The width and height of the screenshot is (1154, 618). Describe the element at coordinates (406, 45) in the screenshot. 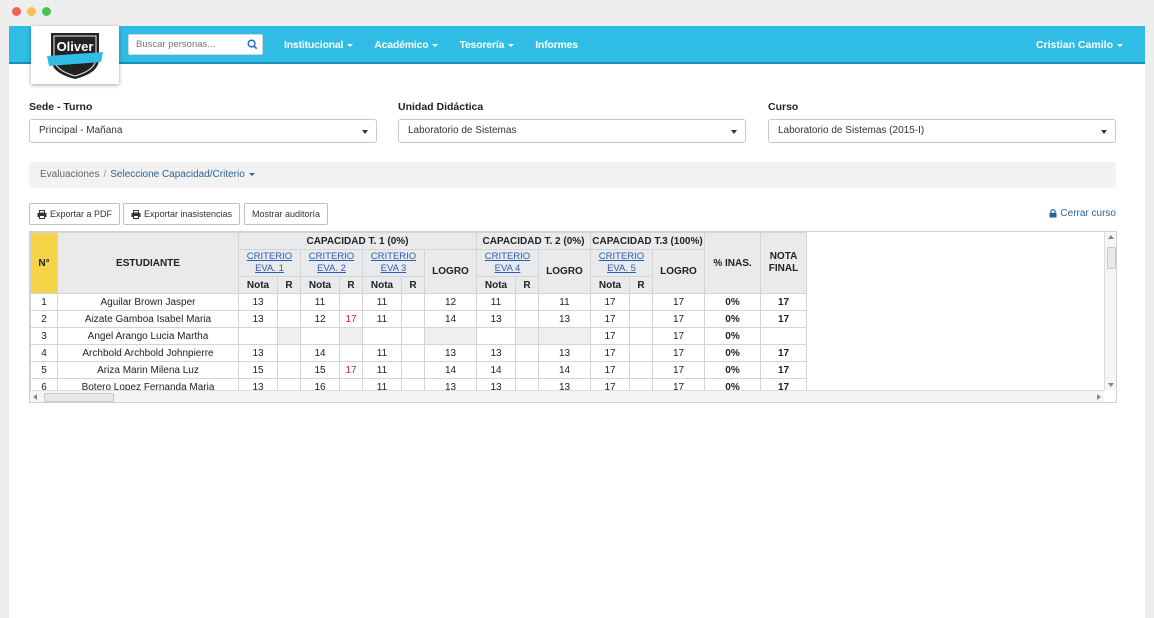

I see `menu-academico: Académico` at that location.